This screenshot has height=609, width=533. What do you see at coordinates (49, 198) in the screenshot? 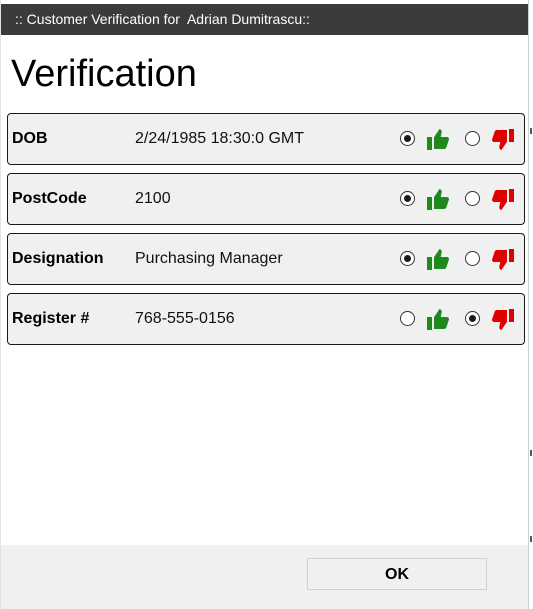
I see `row-label: PostCode` at bounding box center [49, 198].